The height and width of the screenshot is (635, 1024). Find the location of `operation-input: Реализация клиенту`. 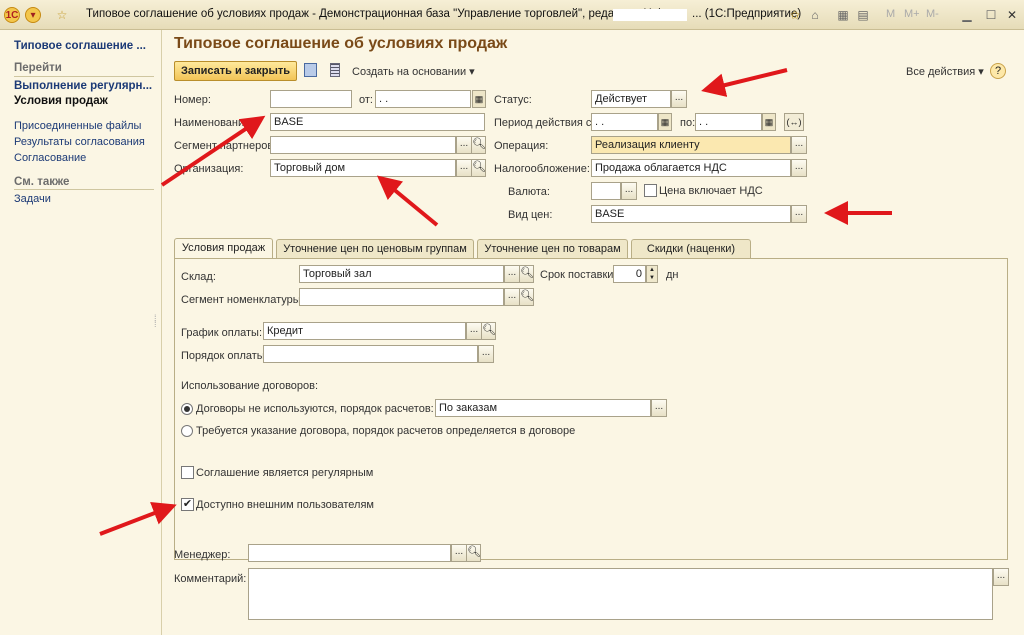

operation-input: Реализация клиенту is located at coordinates (691, 145).